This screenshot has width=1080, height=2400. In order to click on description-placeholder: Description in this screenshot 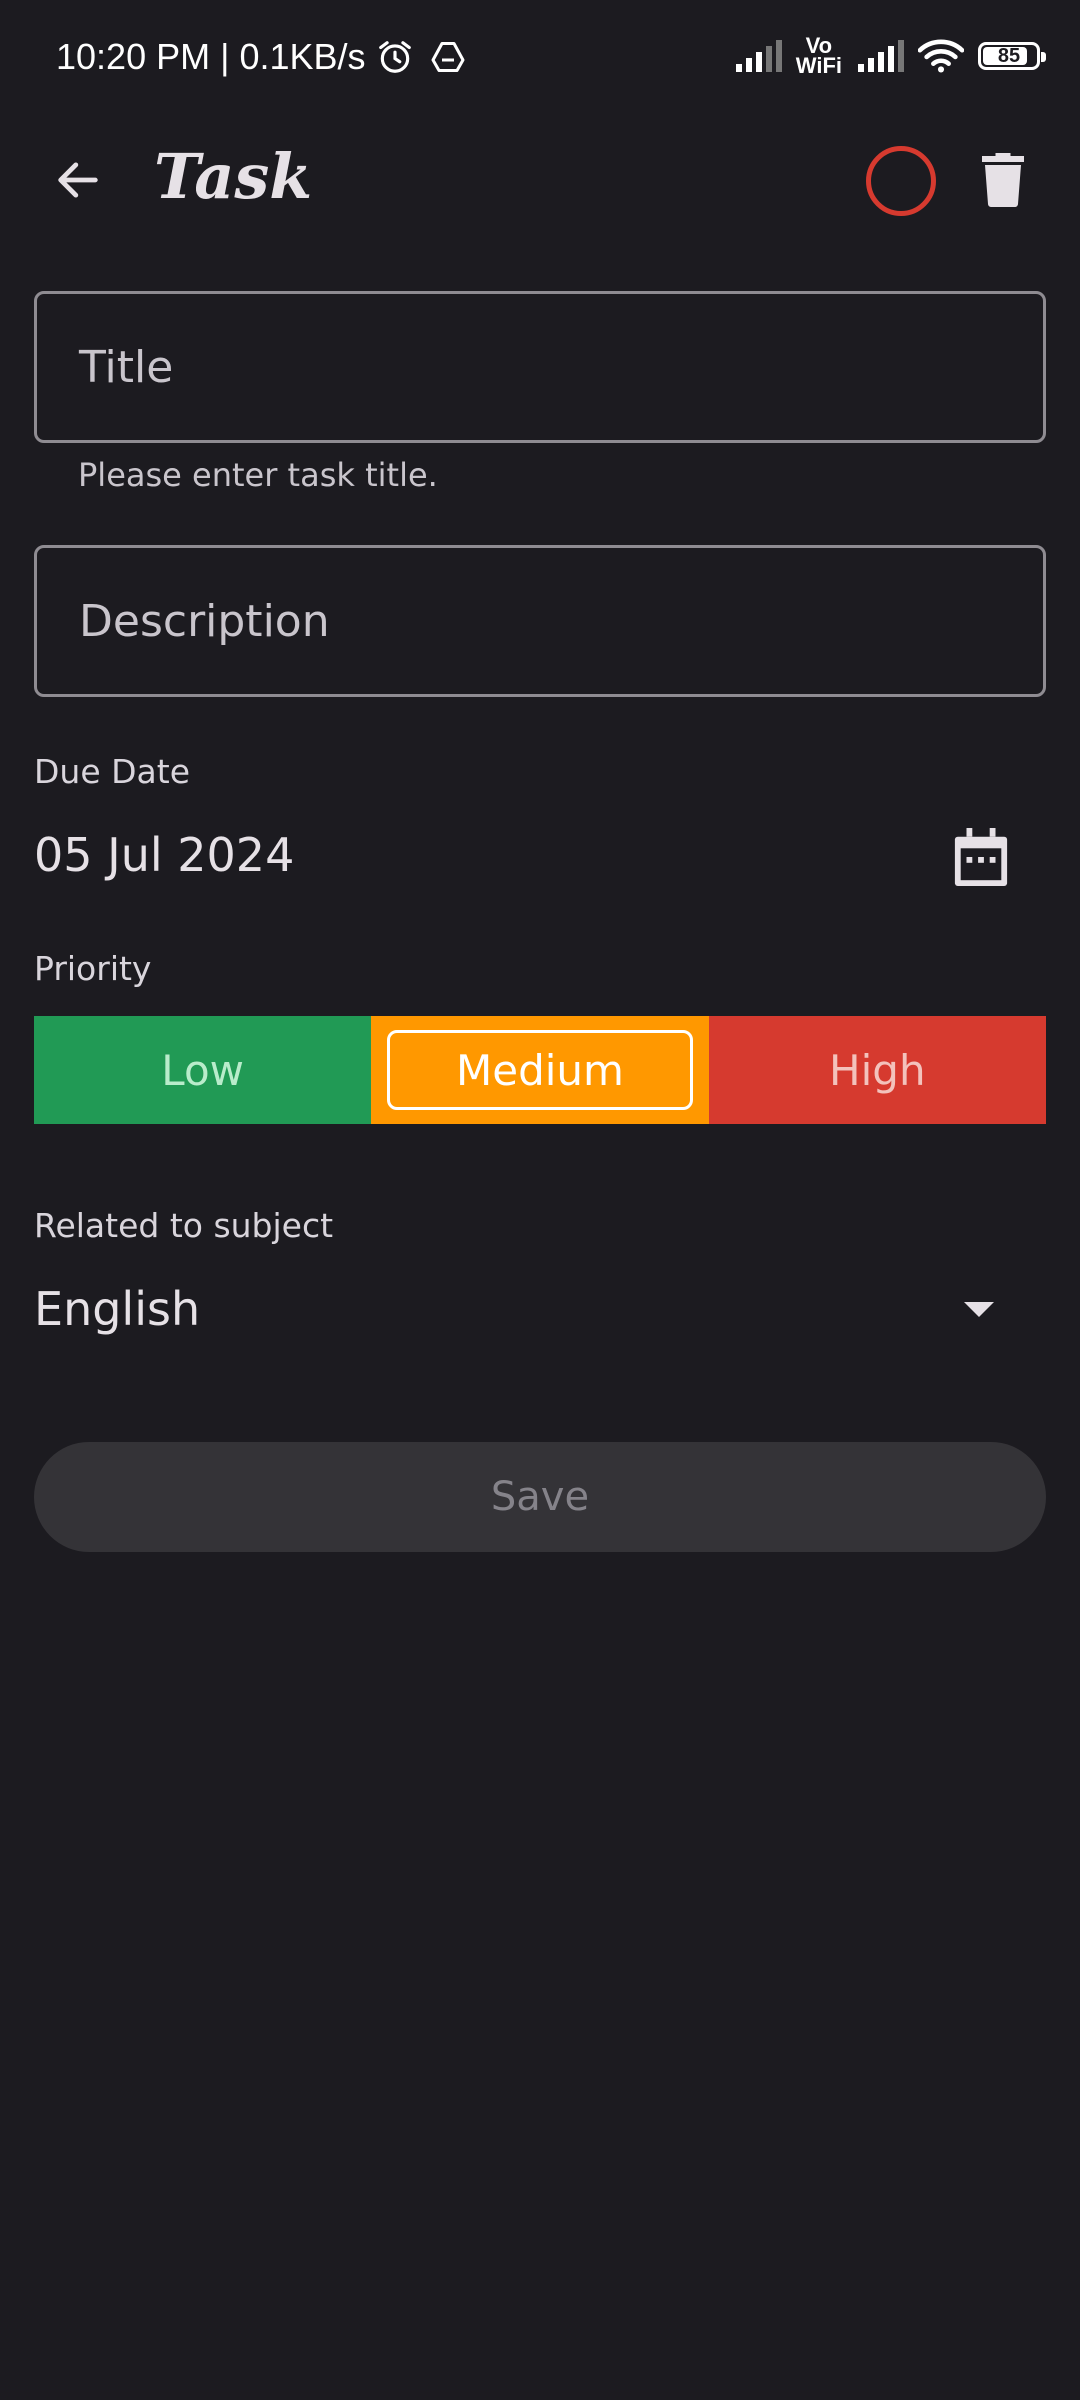, I will do `click(204, 621)`.